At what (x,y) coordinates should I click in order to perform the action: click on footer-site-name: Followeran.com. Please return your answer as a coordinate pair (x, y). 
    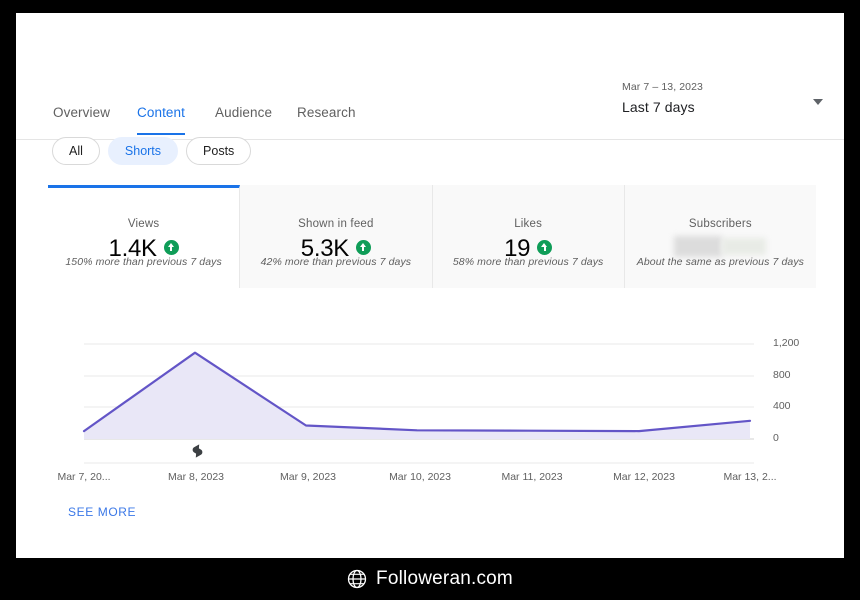
    Looking at the image, I should click on (444, 578).